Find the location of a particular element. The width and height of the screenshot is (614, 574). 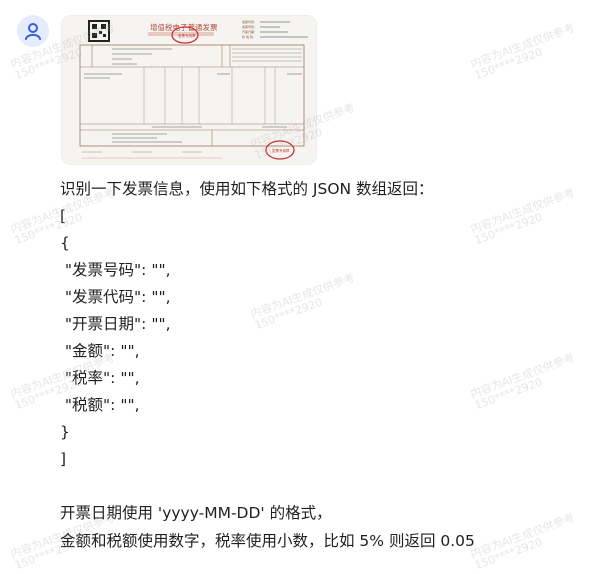

message-line: 识别一下发票信息，使用如下格式的 JSON 数组返回： is located at coordinates (247, 189).